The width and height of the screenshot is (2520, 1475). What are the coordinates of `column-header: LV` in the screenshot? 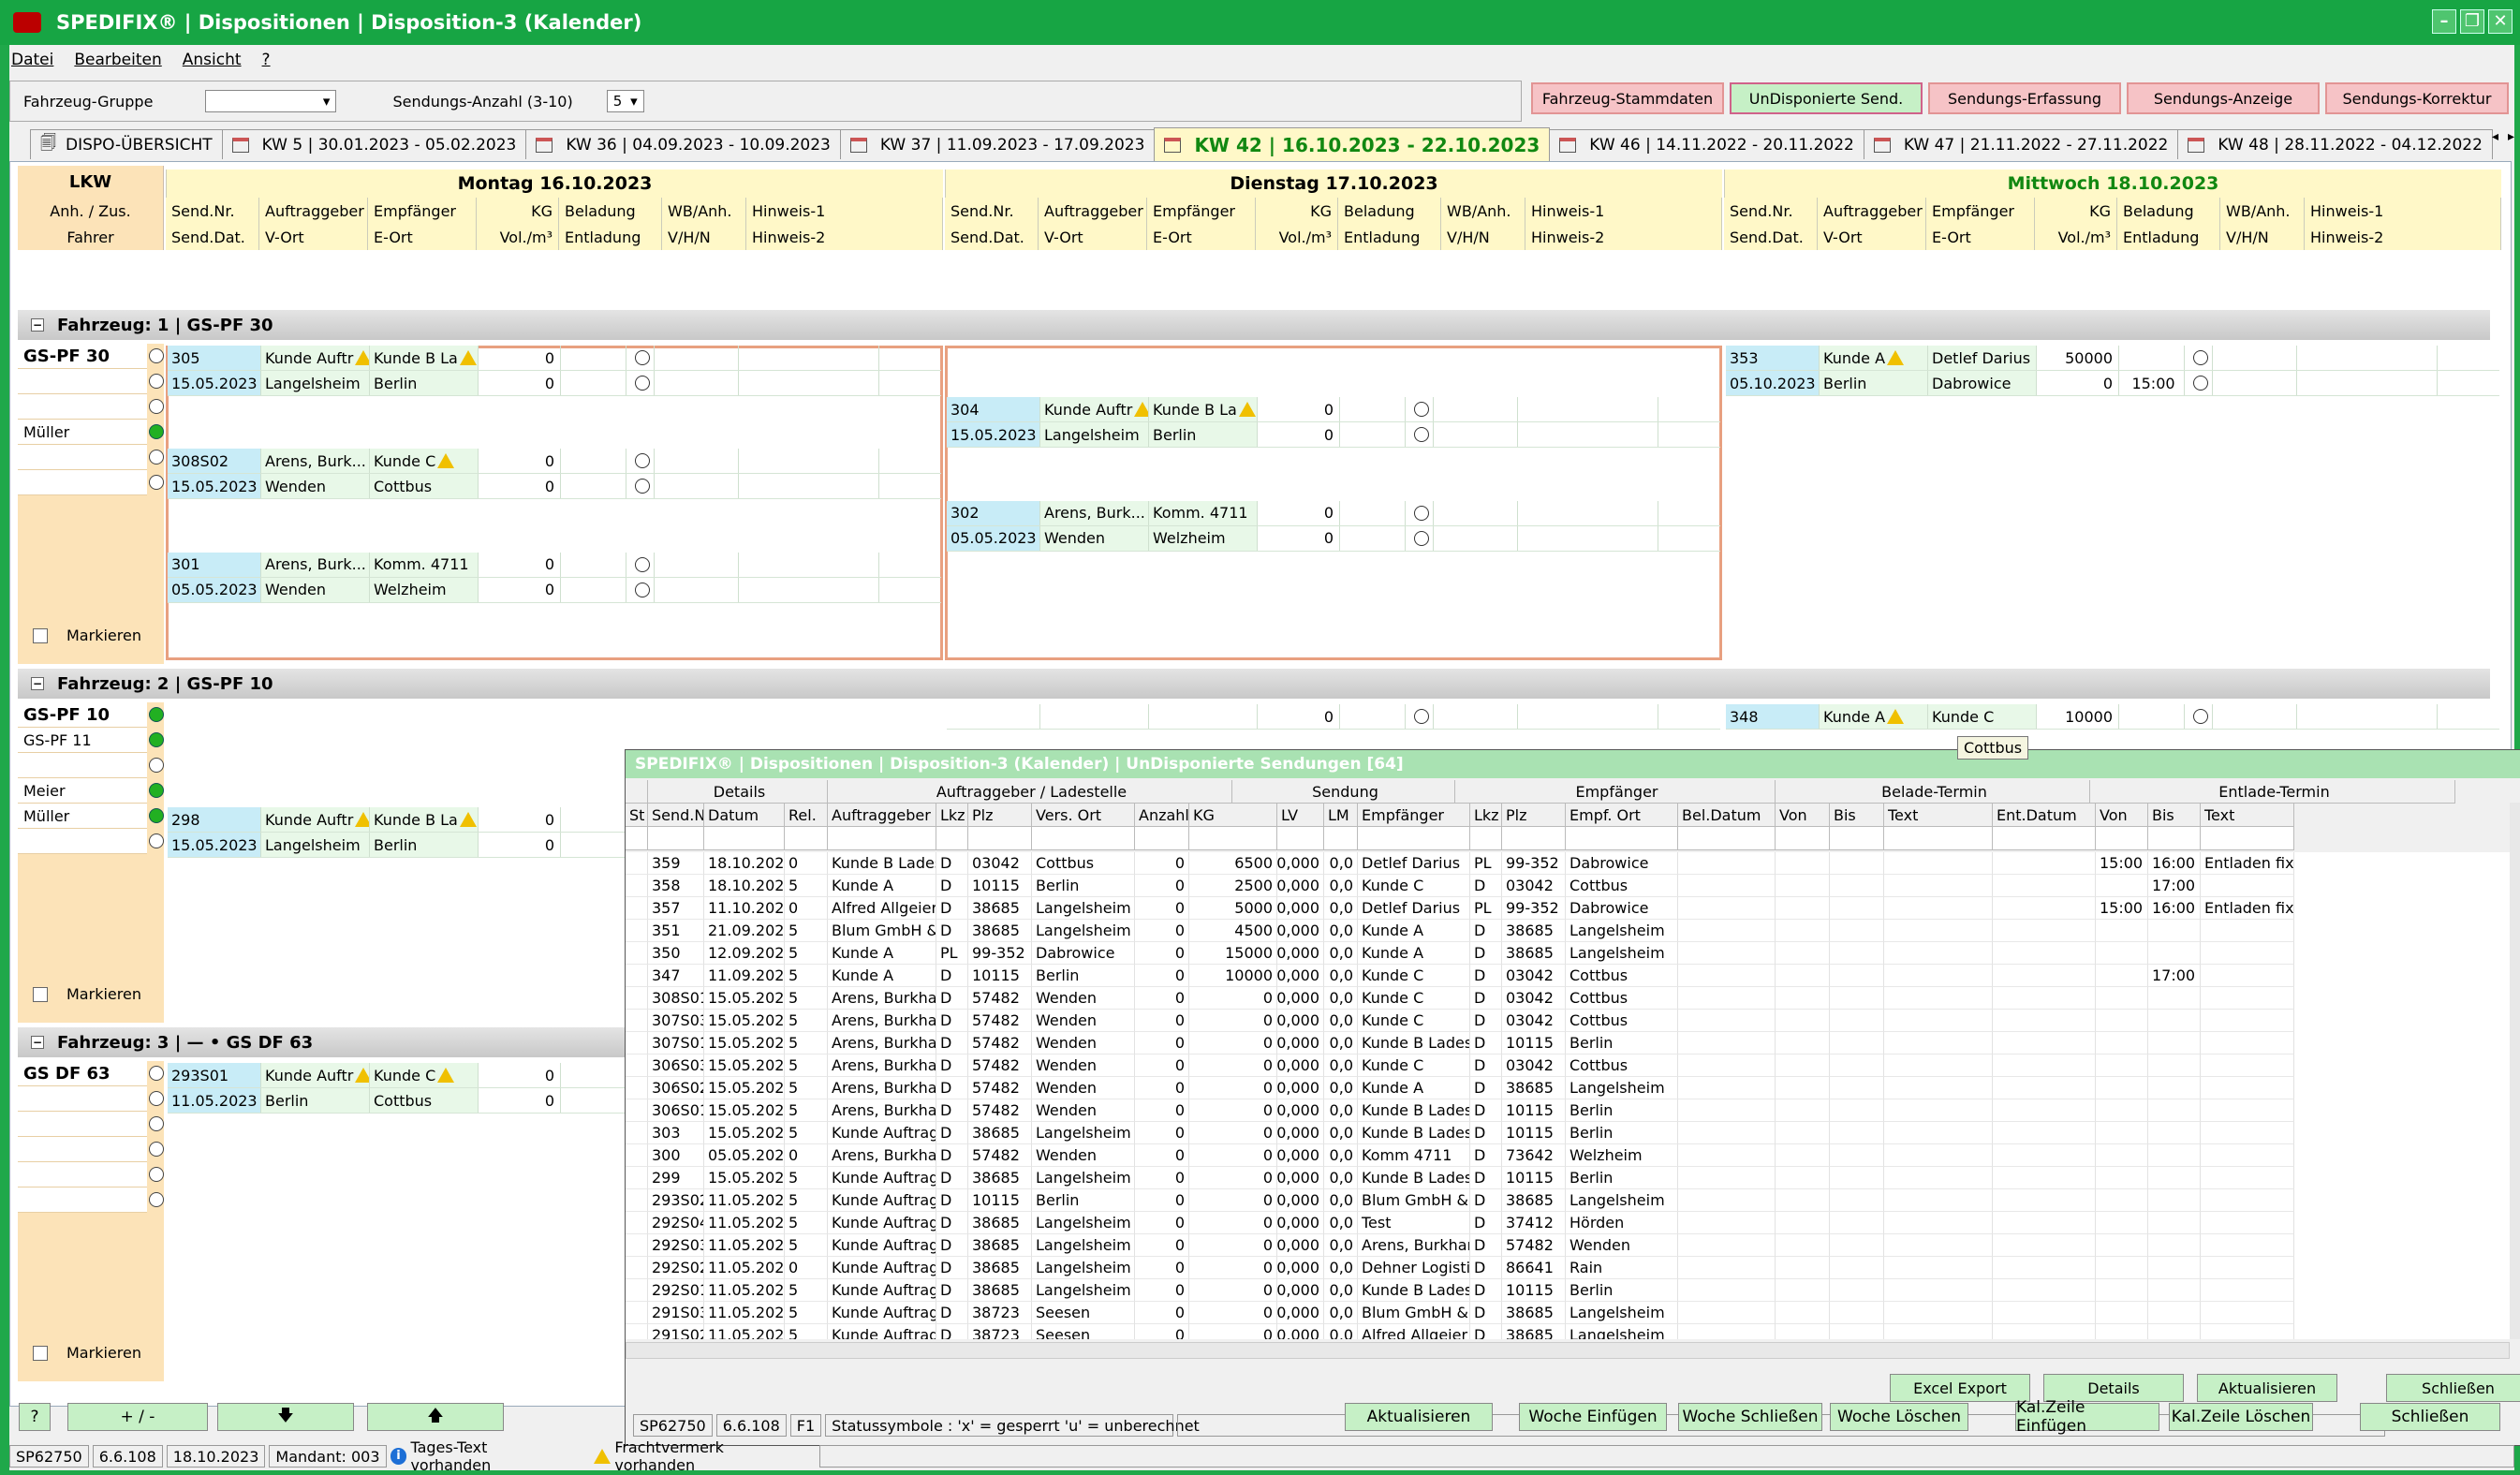 It's located at (1300, 815).